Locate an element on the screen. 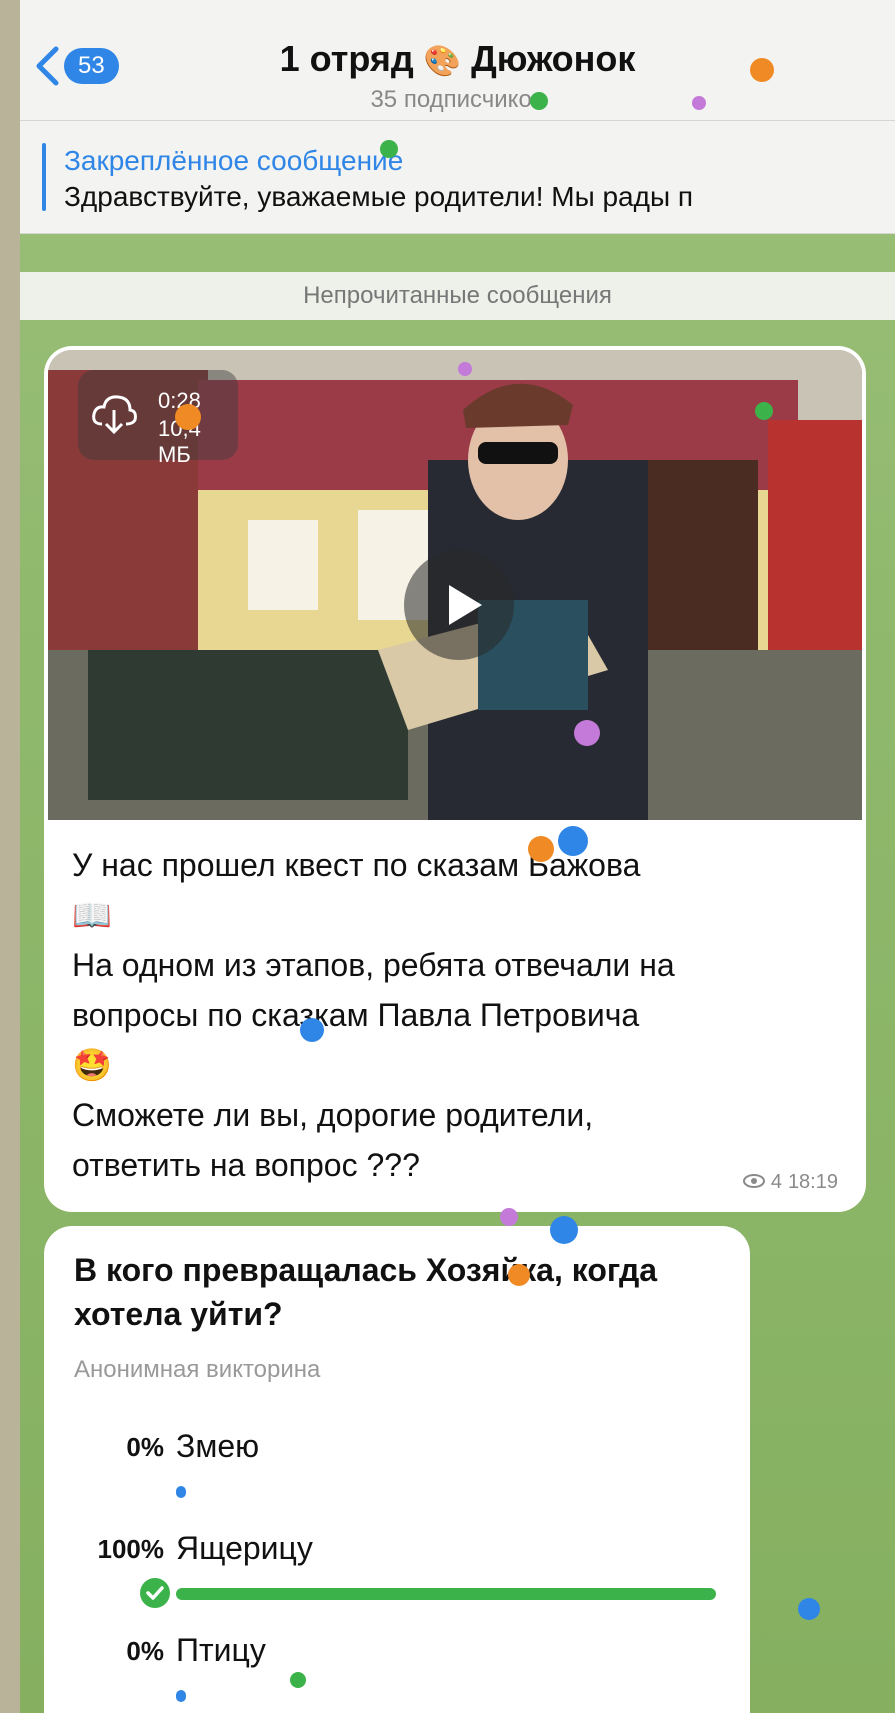  subscriber-count: 35 подписчиков is located at coordinates (457, 99).